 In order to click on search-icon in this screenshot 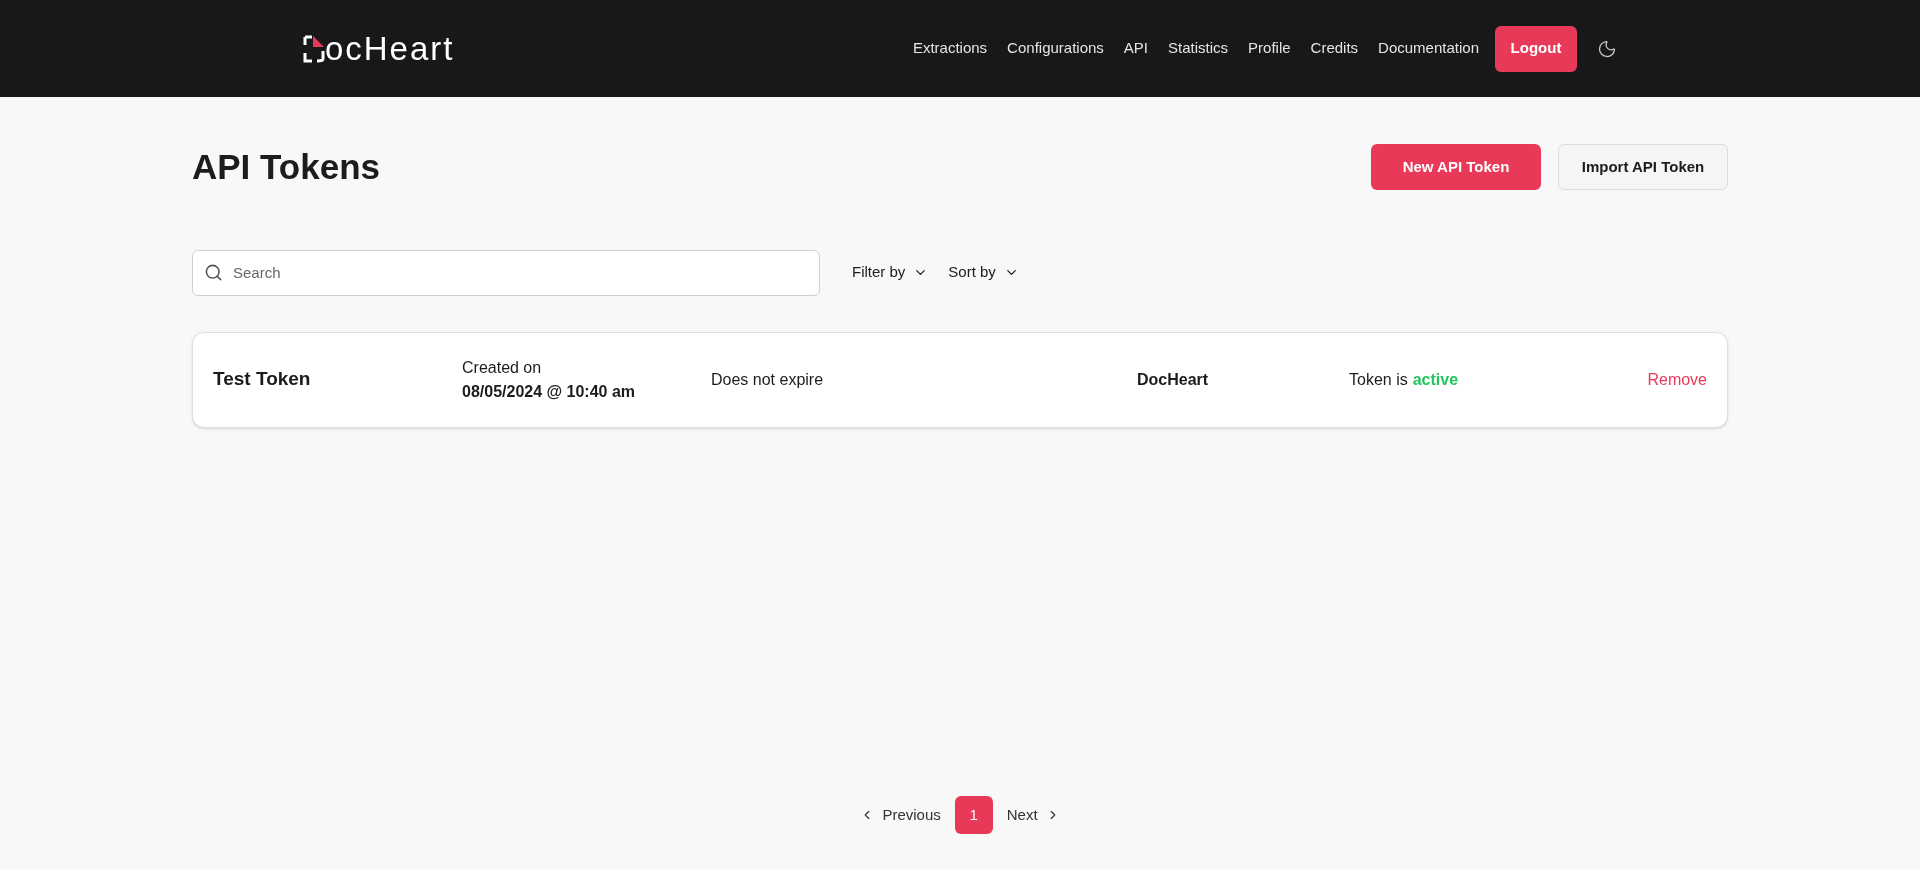, I will do `click(213, 272)`.